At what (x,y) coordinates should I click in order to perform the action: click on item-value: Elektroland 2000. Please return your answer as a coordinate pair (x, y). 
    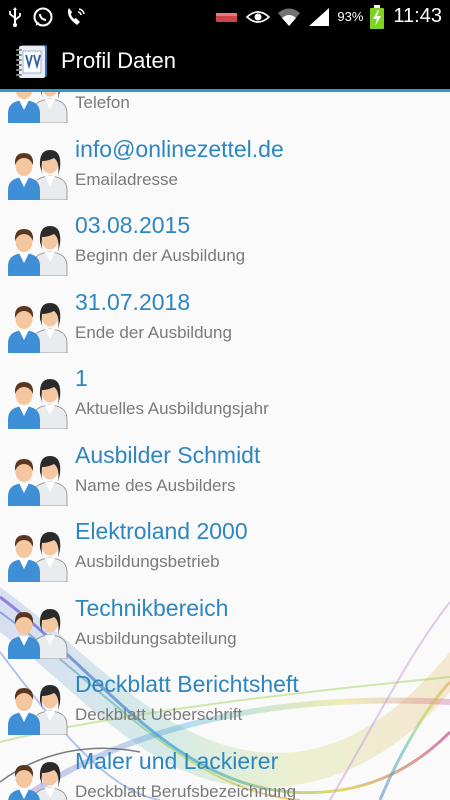
    Looking at the image, I should click on (161, 531).